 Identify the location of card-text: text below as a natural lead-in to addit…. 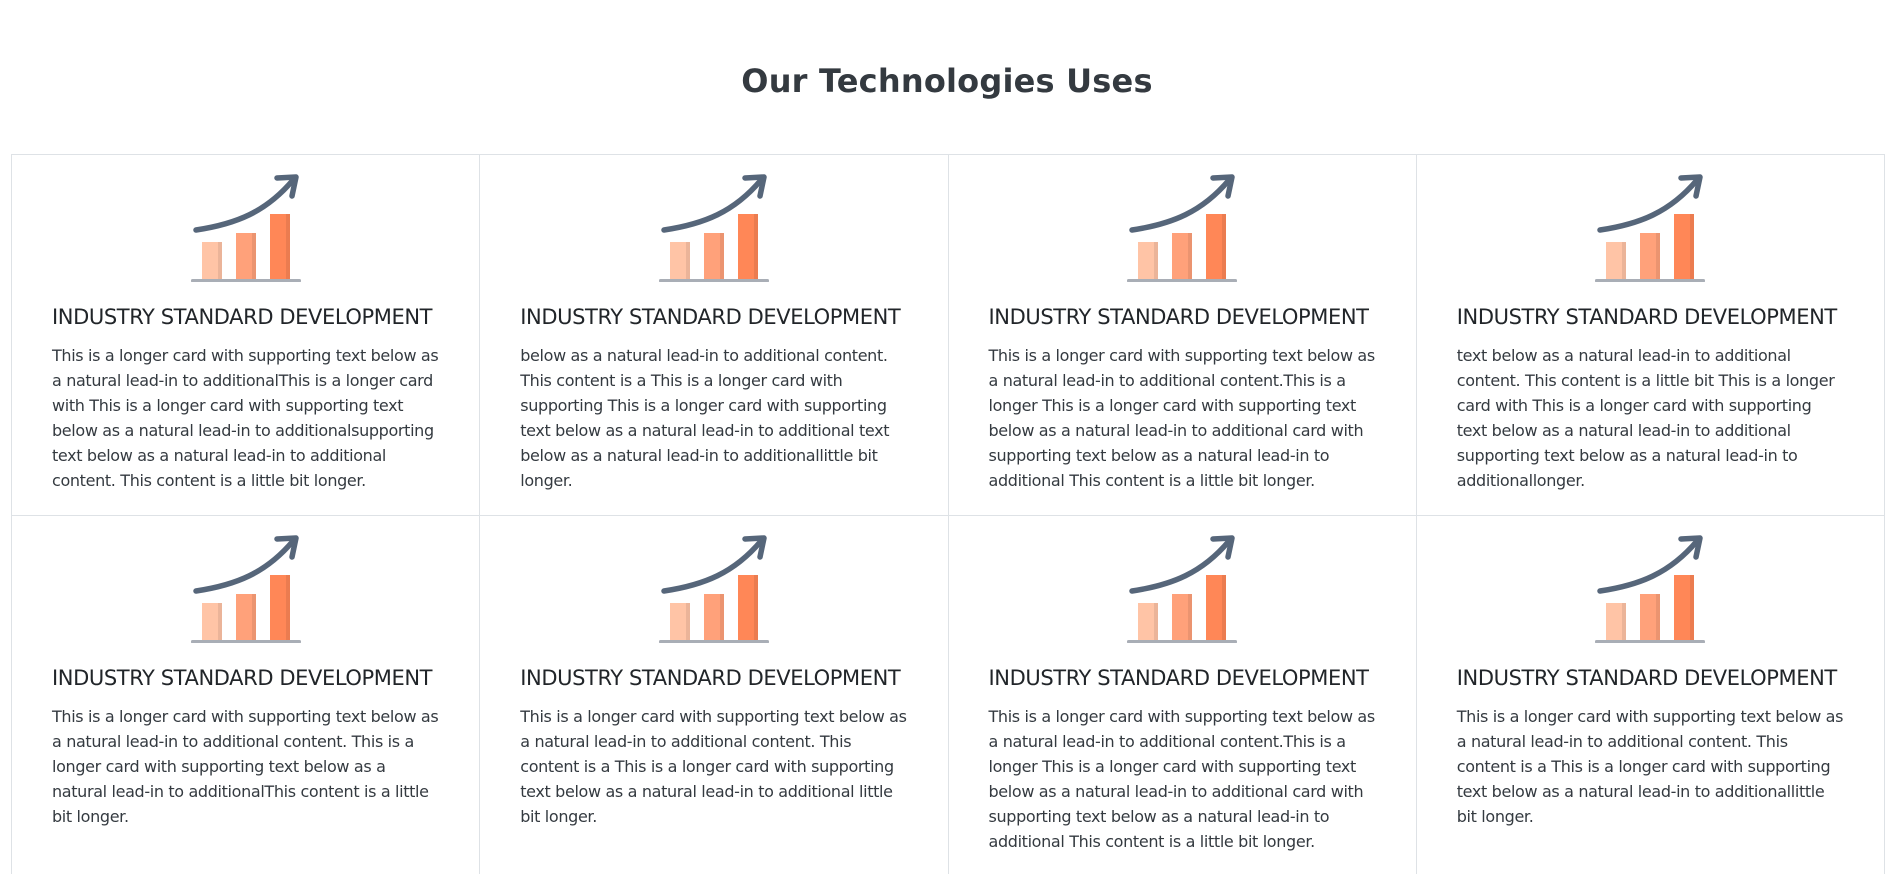
(1645, 418).